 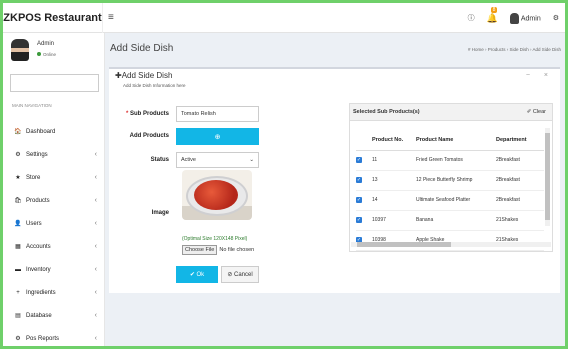 What do you see at coordinates (451, 112) in the screenshot?
I see `selected-panel-header: Selected Sub Products(s) ✐ Clear` at bounding box center [451, 112].